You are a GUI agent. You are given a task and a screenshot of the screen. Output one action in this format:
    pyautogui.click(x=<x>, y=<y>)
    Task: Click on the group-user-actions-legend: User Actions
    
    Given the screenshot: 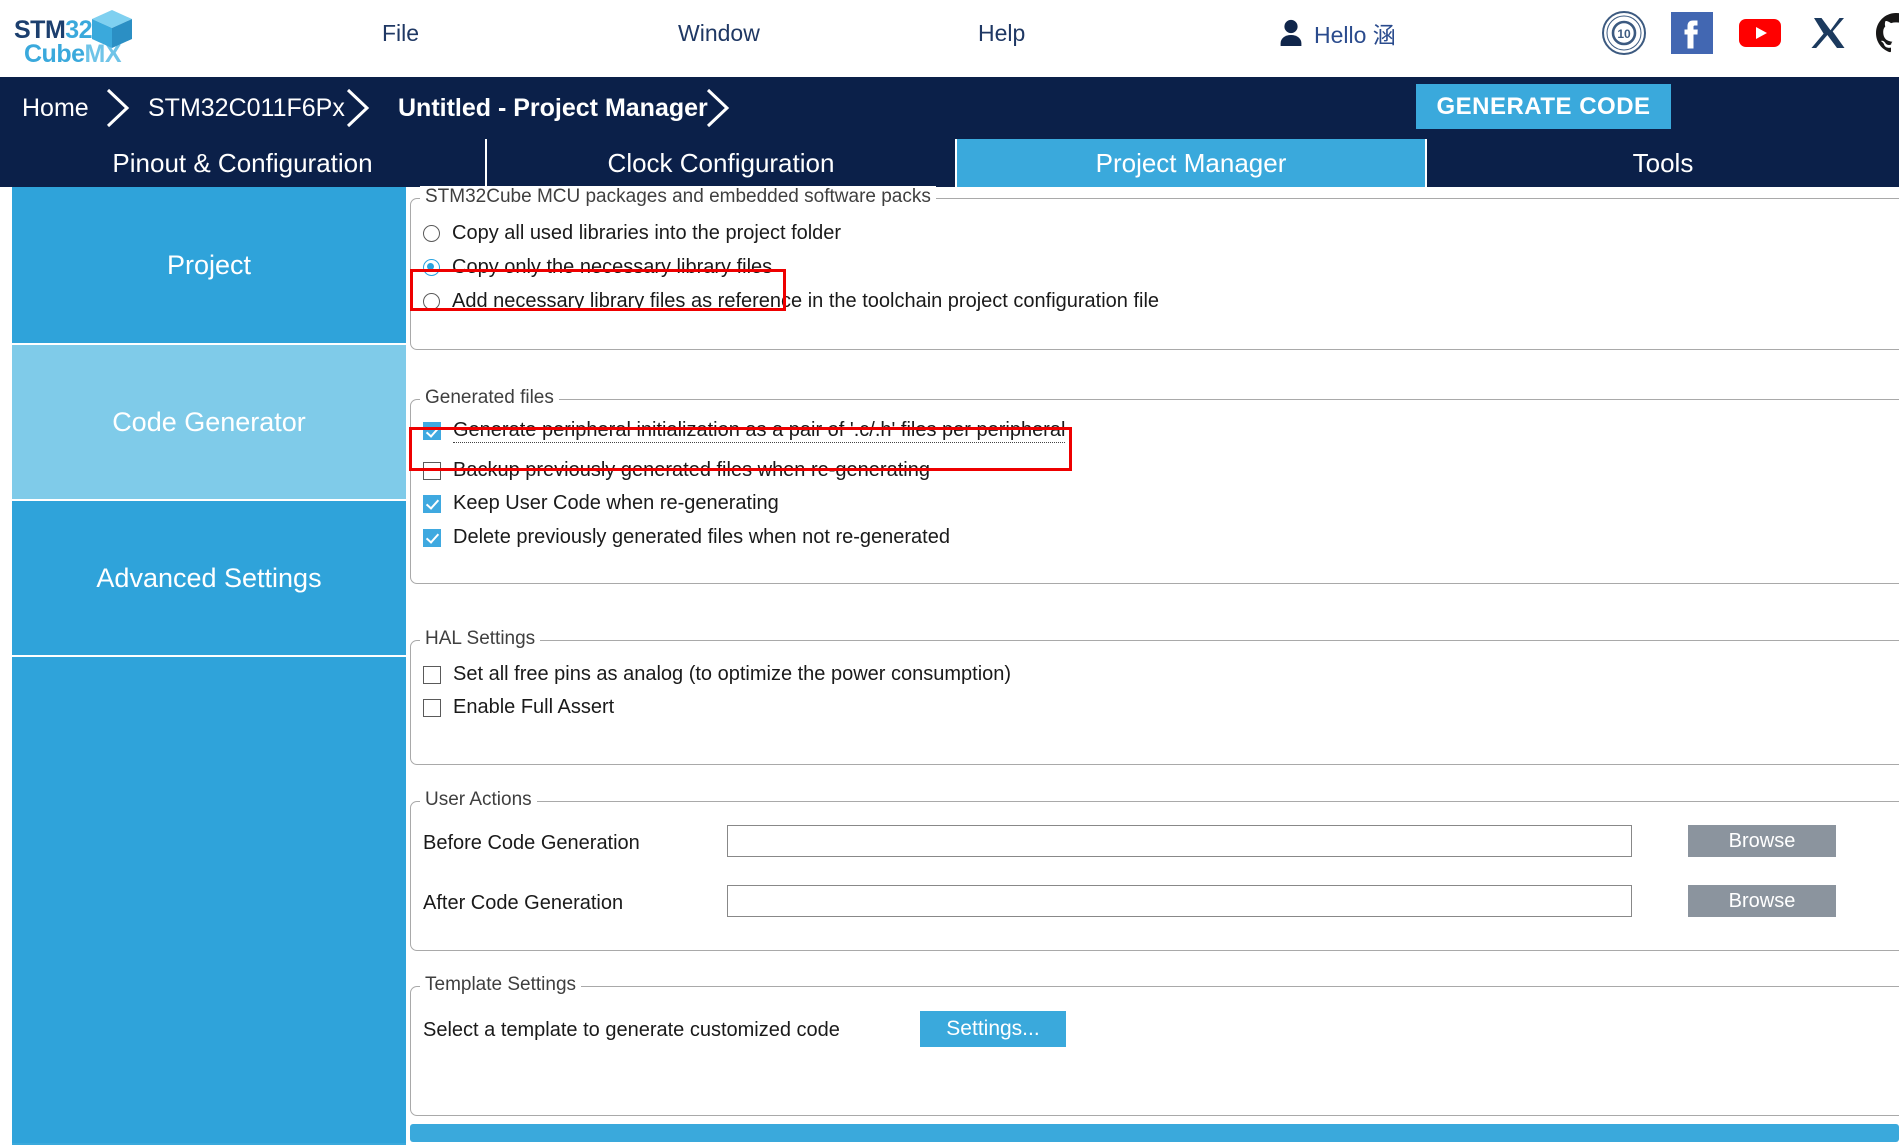 What is the action you would take?
    pyautogui.click(x=478, y=800)
    